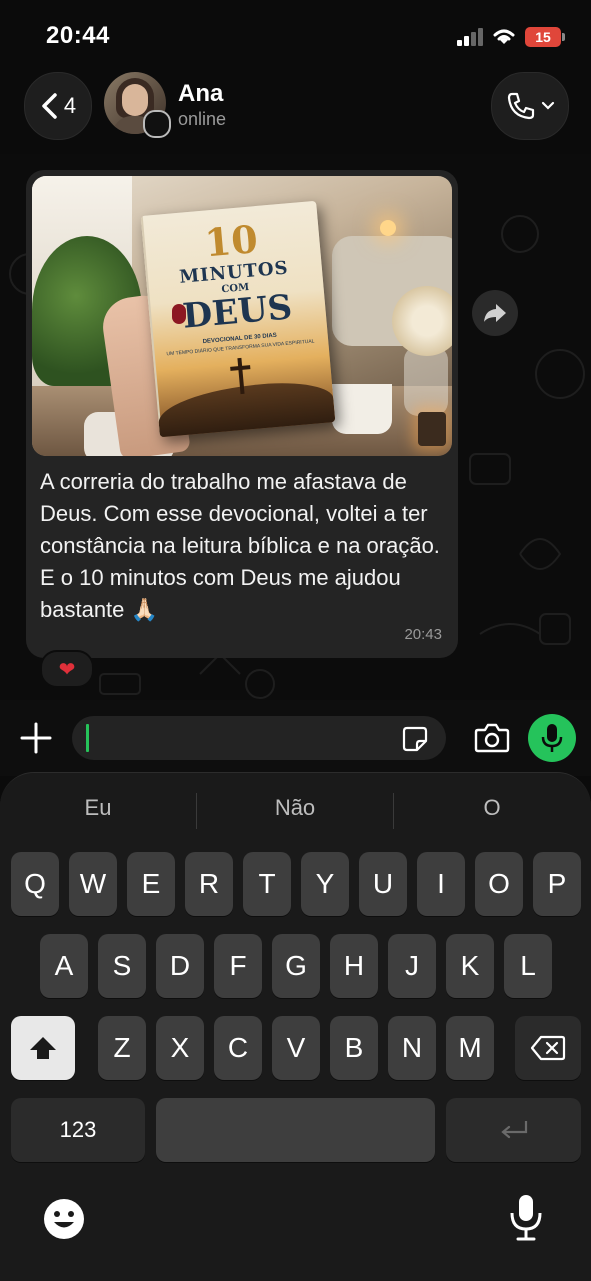  I want to click on forward-button, so click(495, 313).